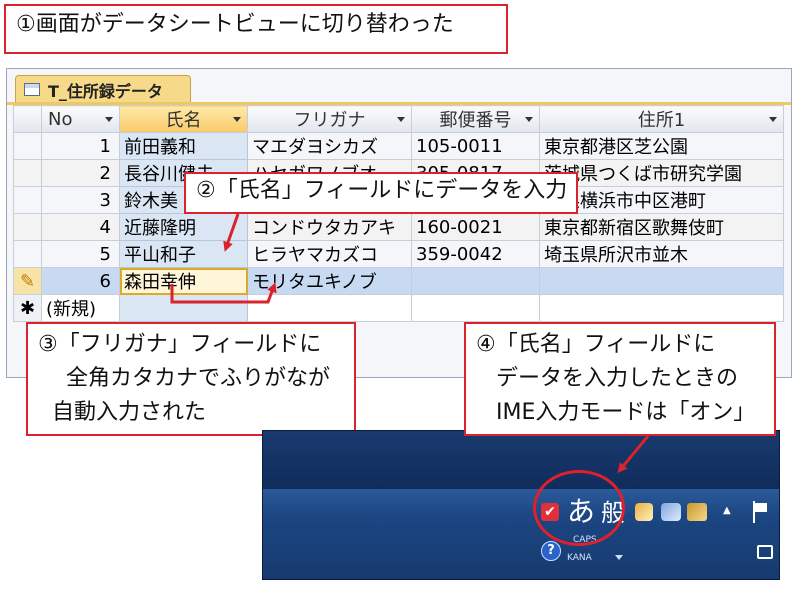 This screenshot has width=800, height=600. What do you see at coordinates (671, 512) in the screenshot?
I see `ime-pad-icon` at bounding box center [671, 512].